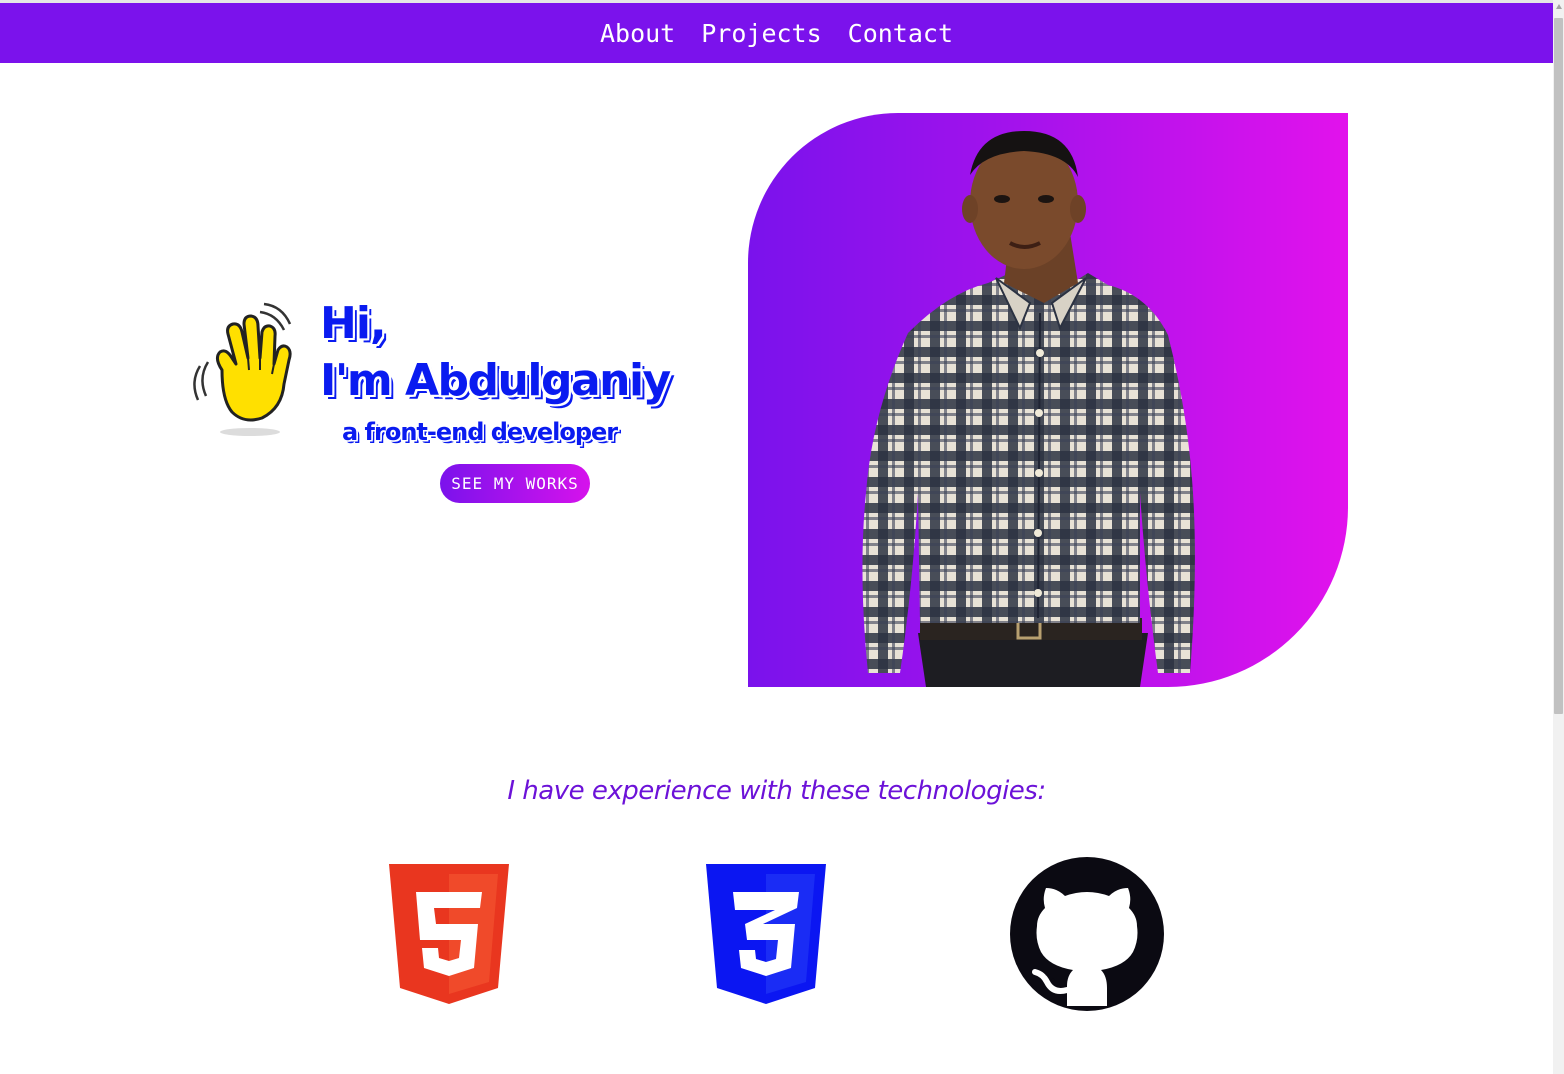 The width and height of the screenshot is (1564, 1074). I want to click on see-my-works-button: SEE MY WORKS, so click(515, 483).